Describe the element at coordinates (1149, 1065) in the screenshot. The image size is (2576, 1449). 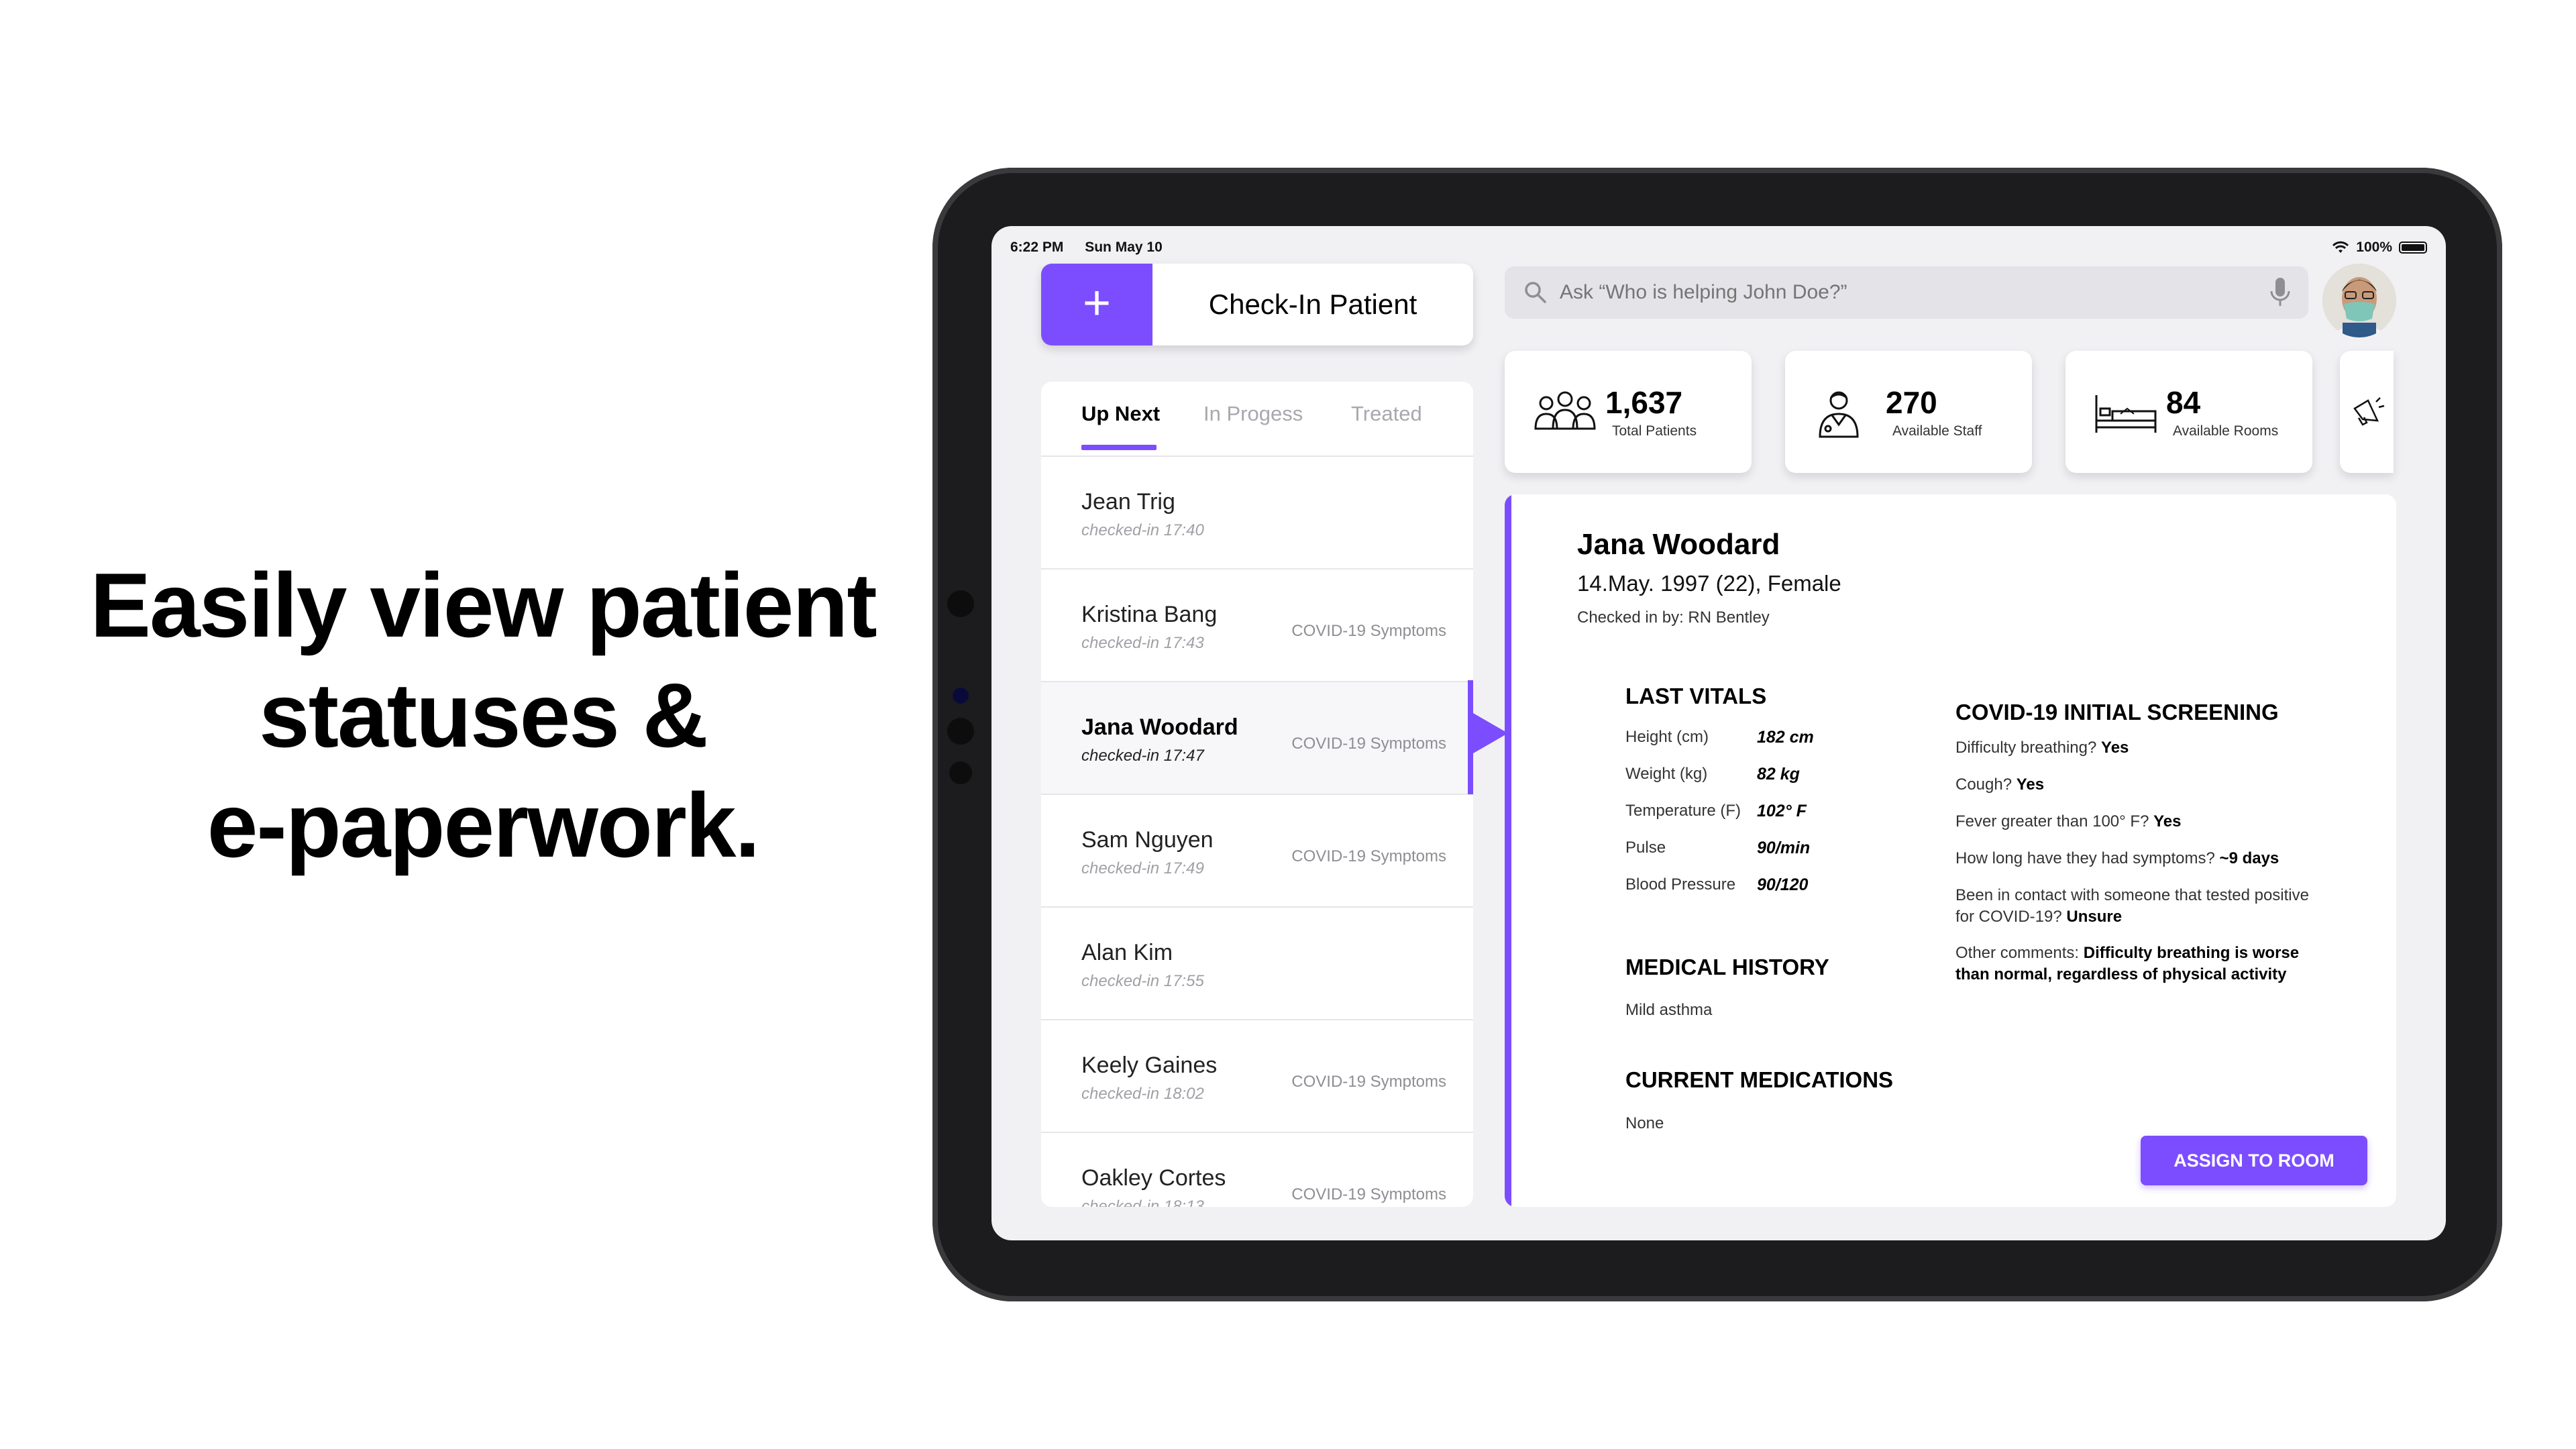
I see `patient-name: Keely Gaines` at that location.